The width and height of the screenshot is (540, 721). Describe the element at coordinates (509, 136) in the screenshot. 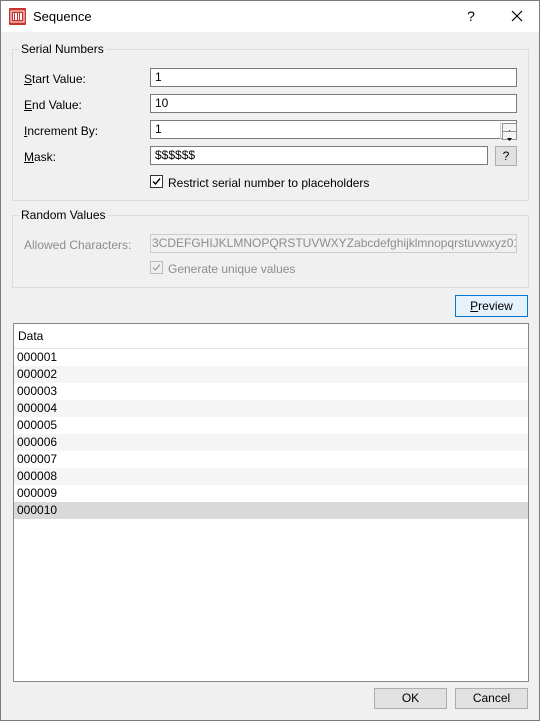

I see `spin-down-button` at that location.